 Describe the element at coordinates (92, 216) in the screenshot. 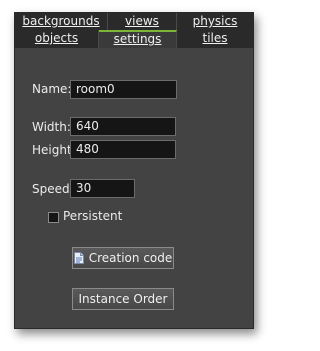

I see `persistent-label: Persistent` at that location.